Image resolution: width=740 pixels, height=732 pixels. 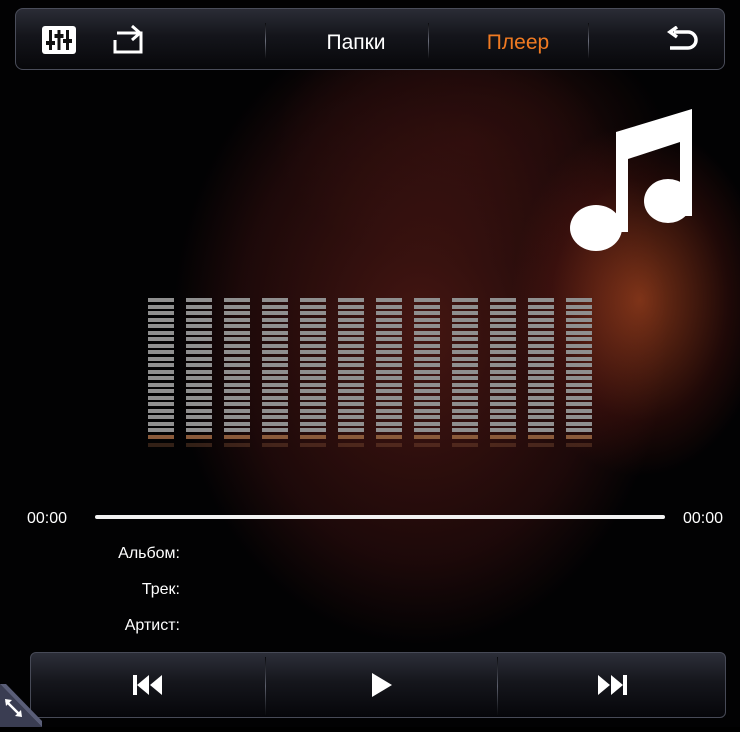 I want to click on tab-player: Плеер, so click(x=518, y=43).